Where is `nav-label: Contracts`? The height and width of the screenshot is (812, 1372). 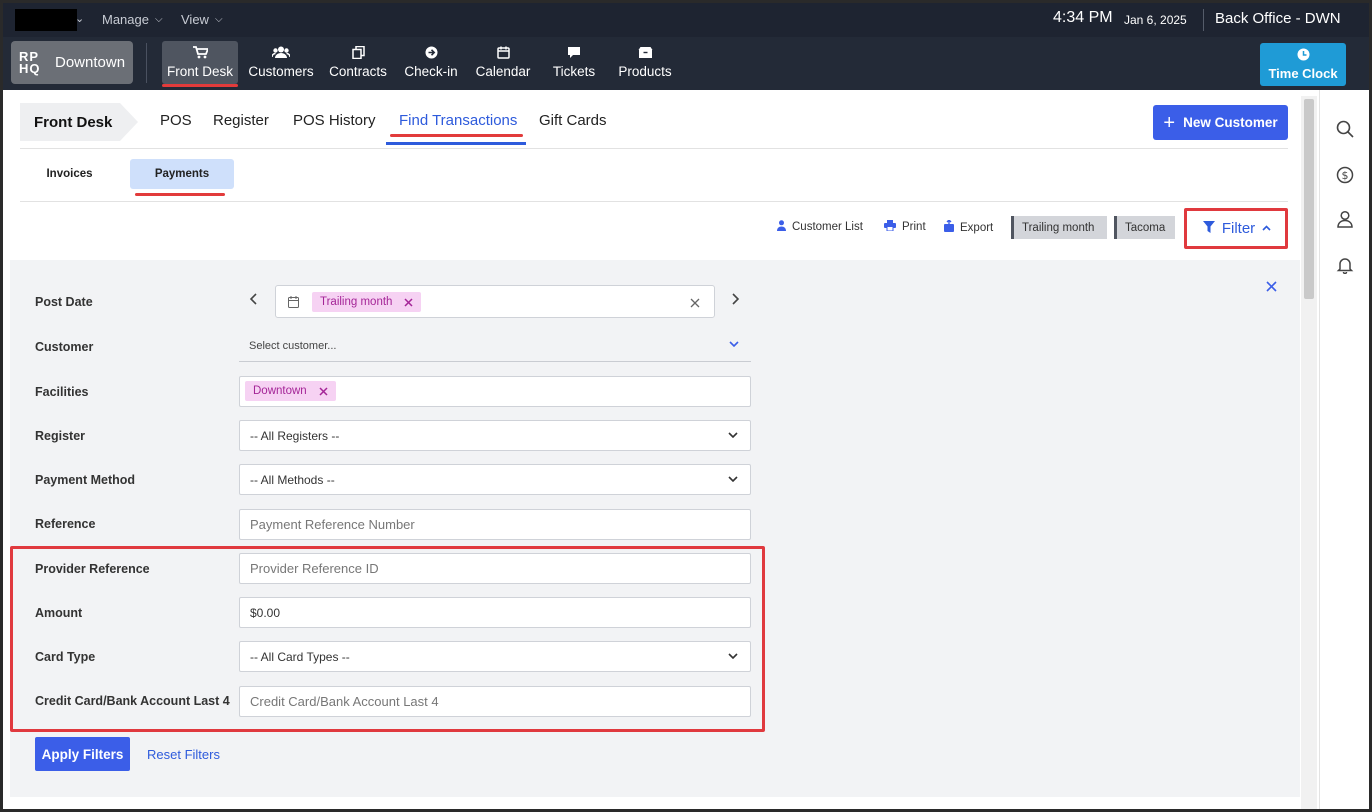
nav-label: Contracts is located at coordinates (358, 71).